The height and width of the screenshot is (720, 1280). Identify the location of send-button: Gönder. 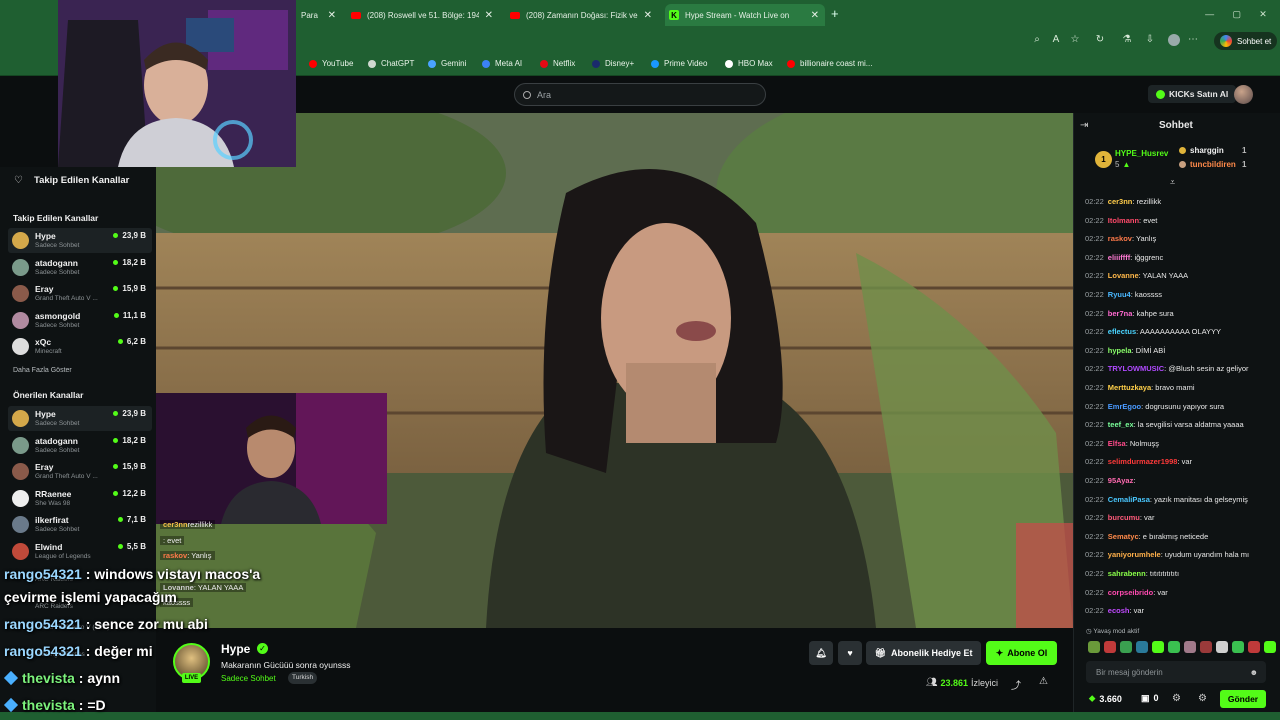
(1243, 699).